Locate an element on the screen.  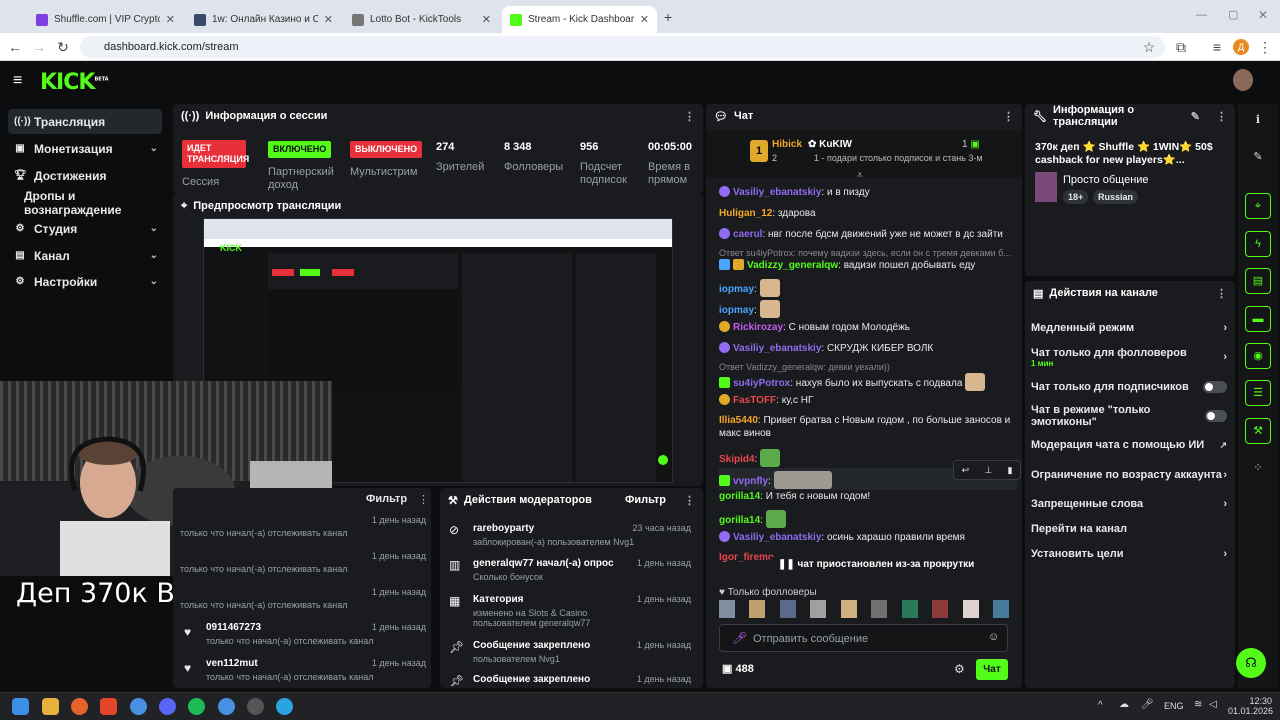
brave-icon is located at coordinates (108, 706).